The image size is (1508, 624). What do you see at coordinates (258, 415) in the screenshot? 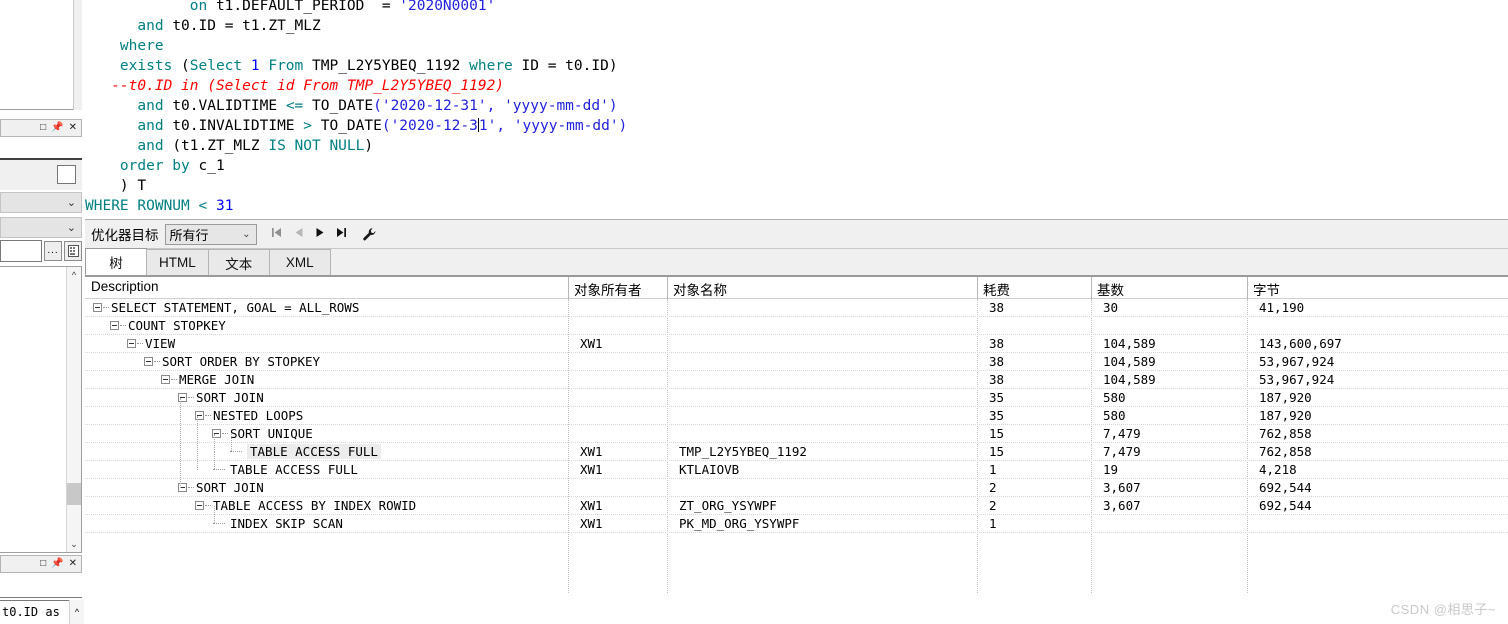
I see `plan-operation-label: NESTED LOOPS` at bounding box center [258, 415].